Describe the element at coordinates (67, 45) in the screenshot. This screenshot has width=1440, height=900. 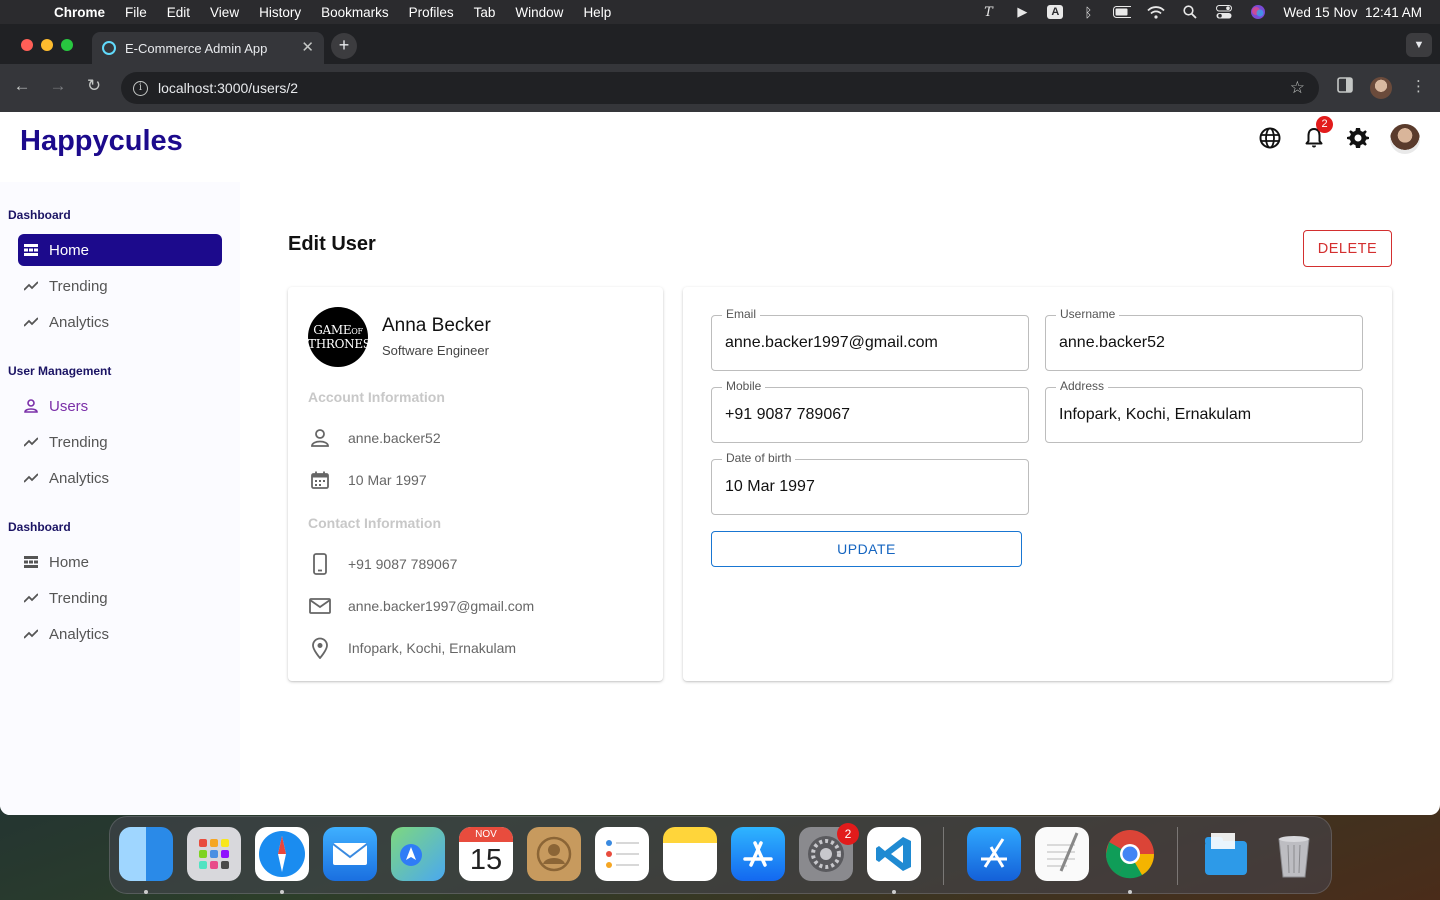
I see `maximize-window-button` at that location.